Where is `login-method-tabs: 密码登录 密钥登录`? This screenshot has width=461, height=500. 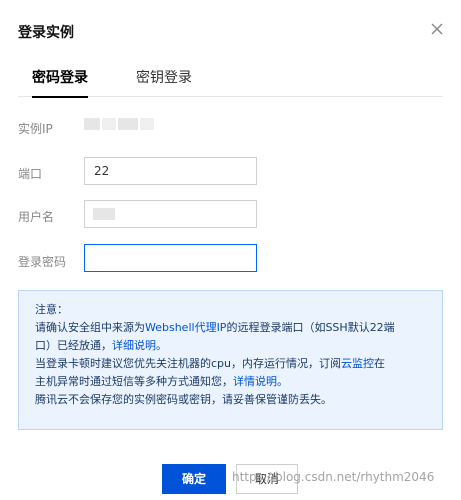 login-method-tabs: 密码登录 密钥登录 is located at coordinates (230, 79).